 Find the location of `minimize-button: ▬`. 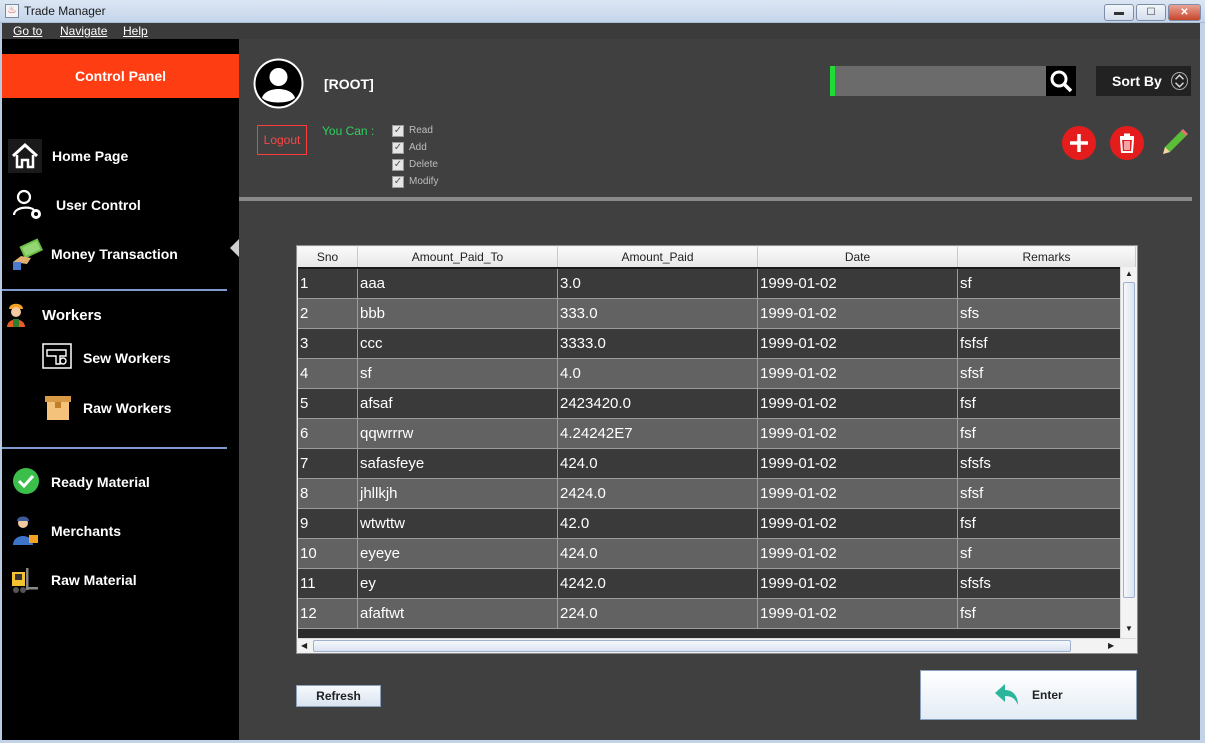

minimize-button: ▬ is located at coordinates (1119, 12).